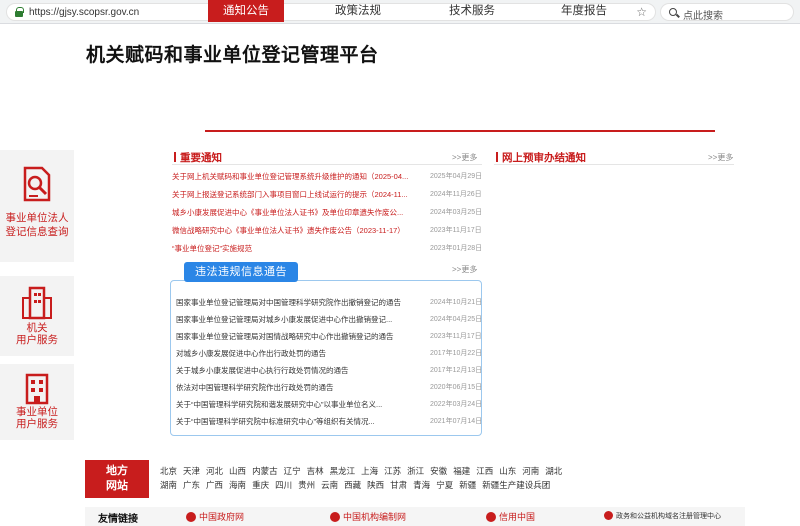 Image resolution: width=800 pixels, height=526 pixels. Describe the element at coordinates (343, 471) in the screenshot. I see `region-link: 黑龙江` at that location.